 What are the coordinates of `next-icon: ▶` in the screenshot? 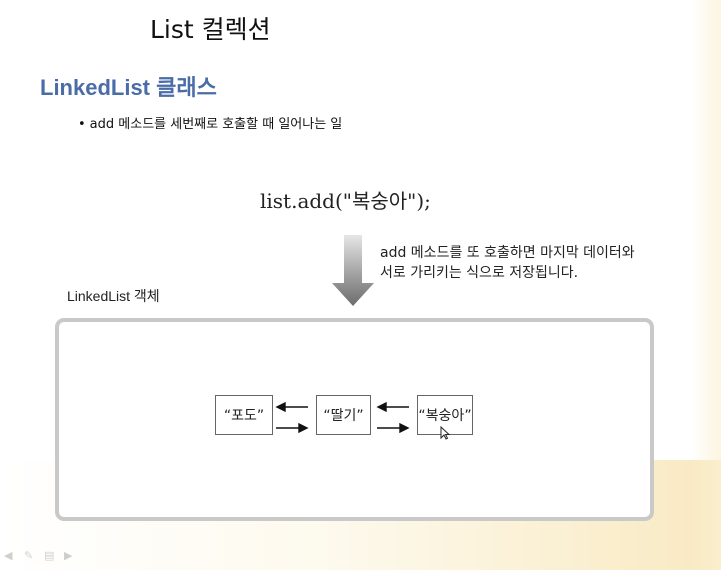 It's located at (70, 555).